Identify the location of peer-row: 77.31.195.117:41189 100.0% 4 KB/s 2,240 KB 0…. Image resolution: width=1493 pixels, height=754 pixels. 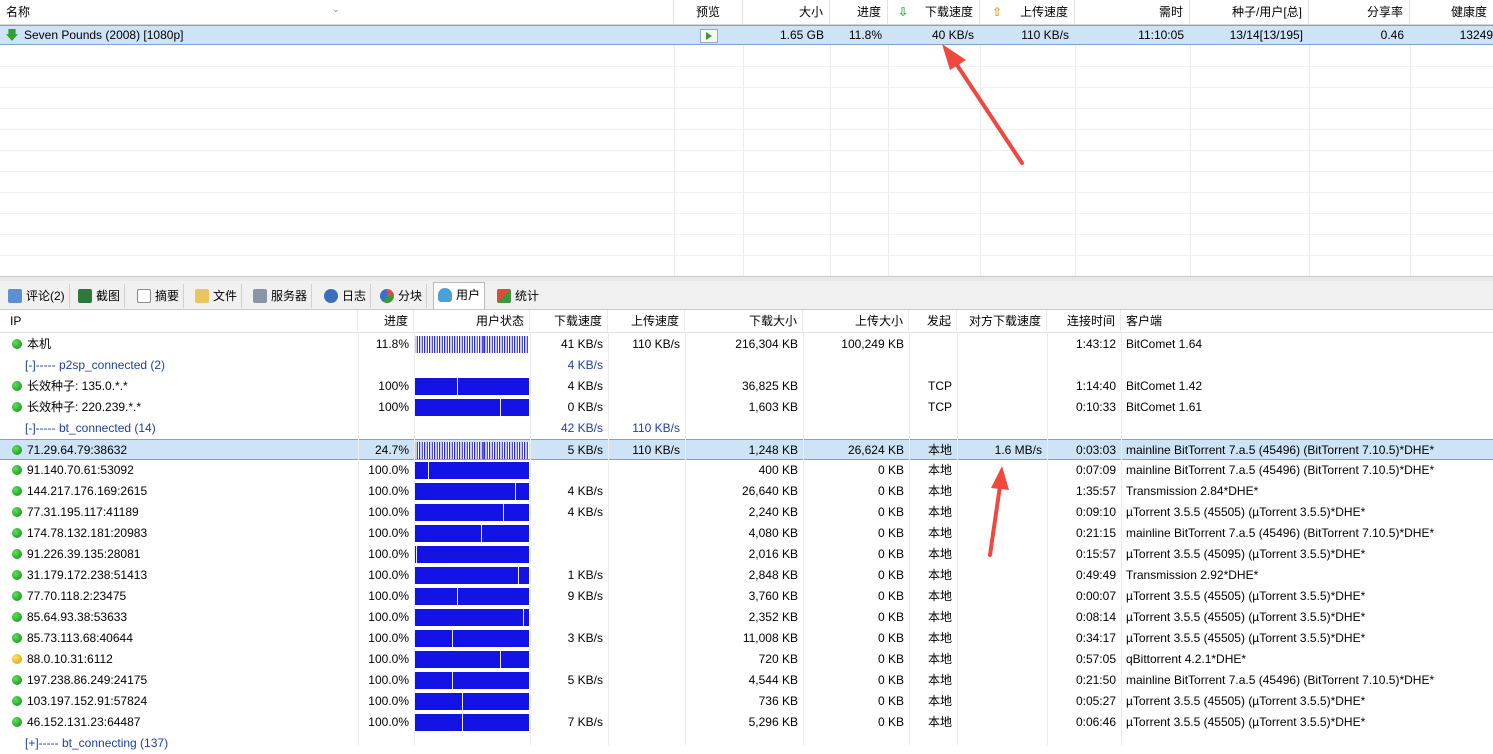
(746, 512).